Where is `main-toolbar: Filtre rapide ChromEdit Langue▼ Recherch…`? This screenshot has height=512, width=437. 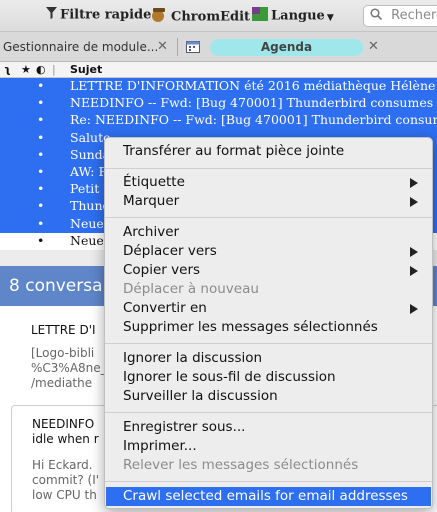
main-toolbar: Filtre rapide ChromEdit Langue▼ Recherch… is located at coordinates (218, 16).